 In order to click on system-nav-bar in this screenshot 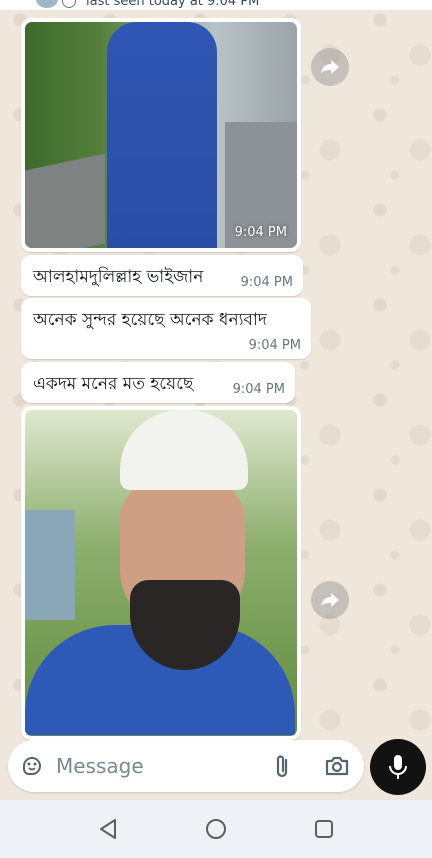, I will do `click(216, 829)`.